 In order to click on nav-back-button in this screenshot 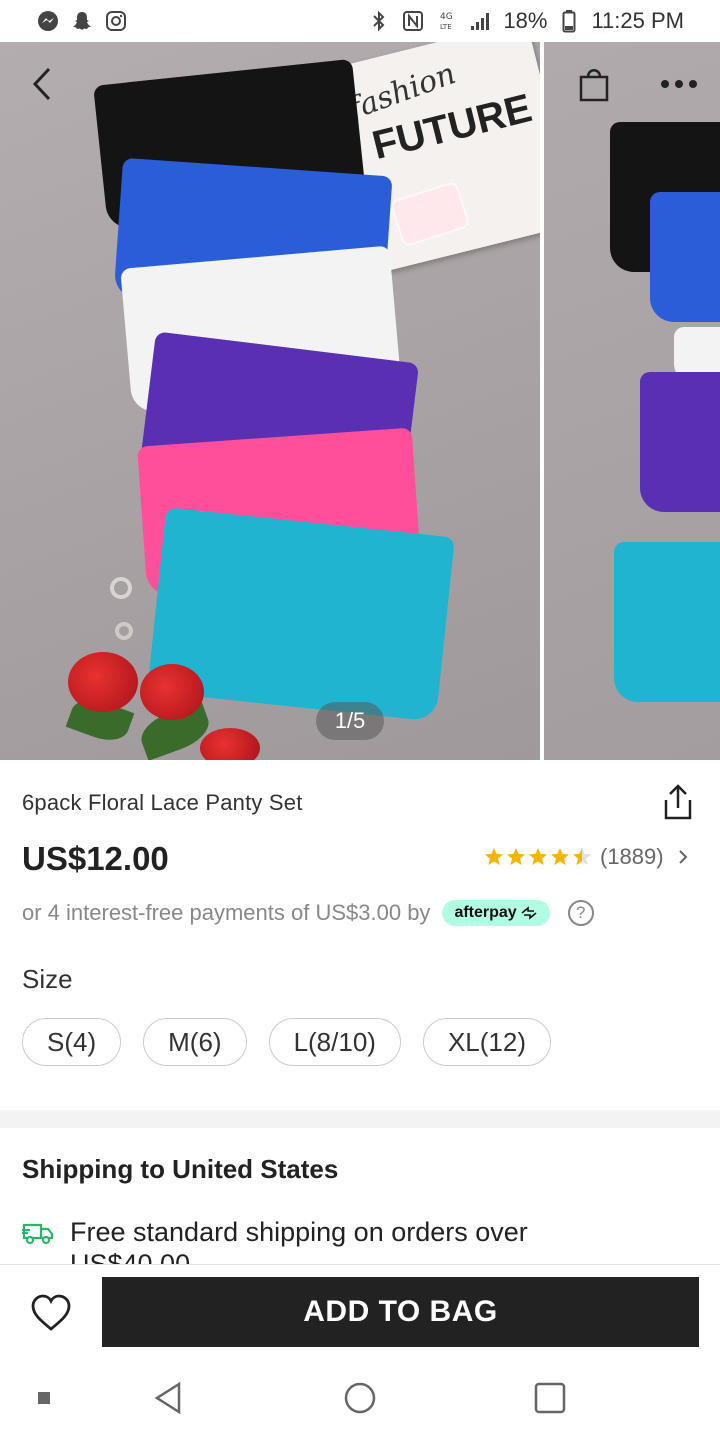, I will do `click(168, 1398)`.